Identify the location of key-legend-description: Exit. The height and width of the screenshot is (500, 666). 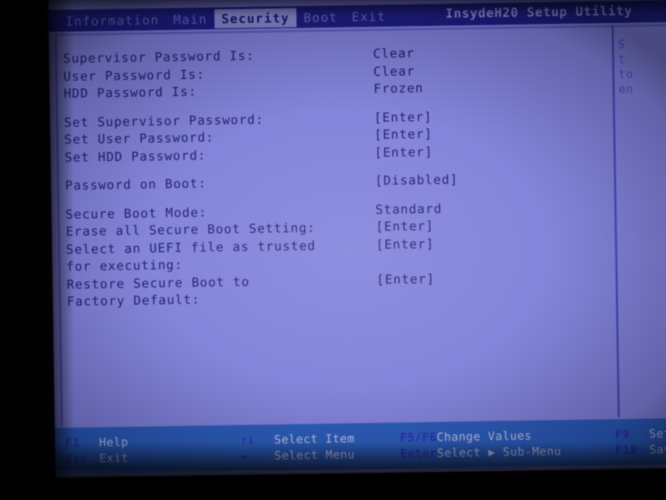
(114, 458).